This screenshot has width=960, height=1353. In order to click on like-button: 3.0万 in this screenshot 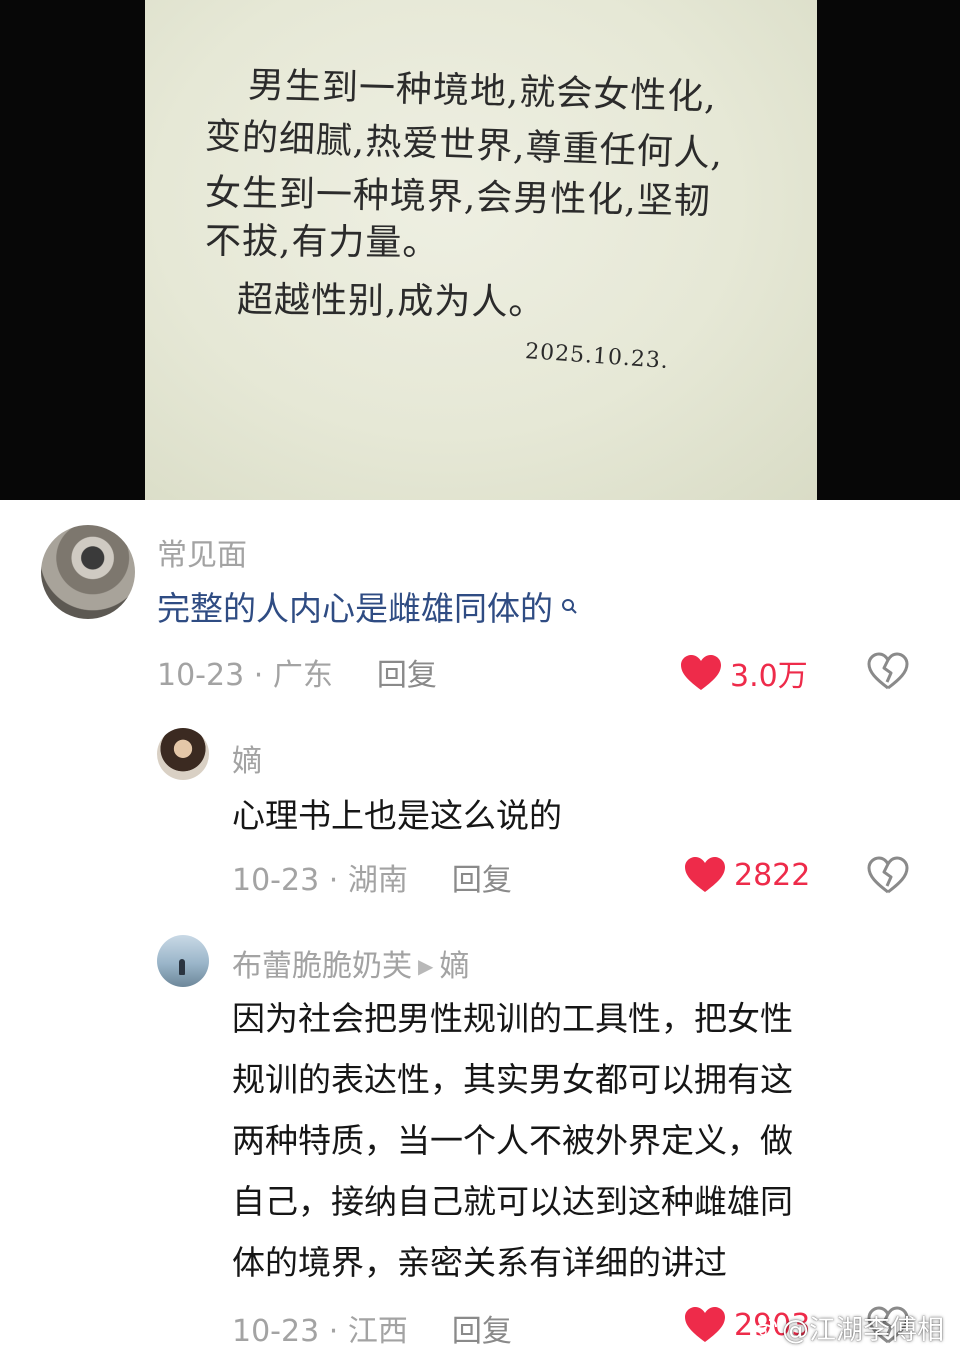, I will do `click(744, 673)`.